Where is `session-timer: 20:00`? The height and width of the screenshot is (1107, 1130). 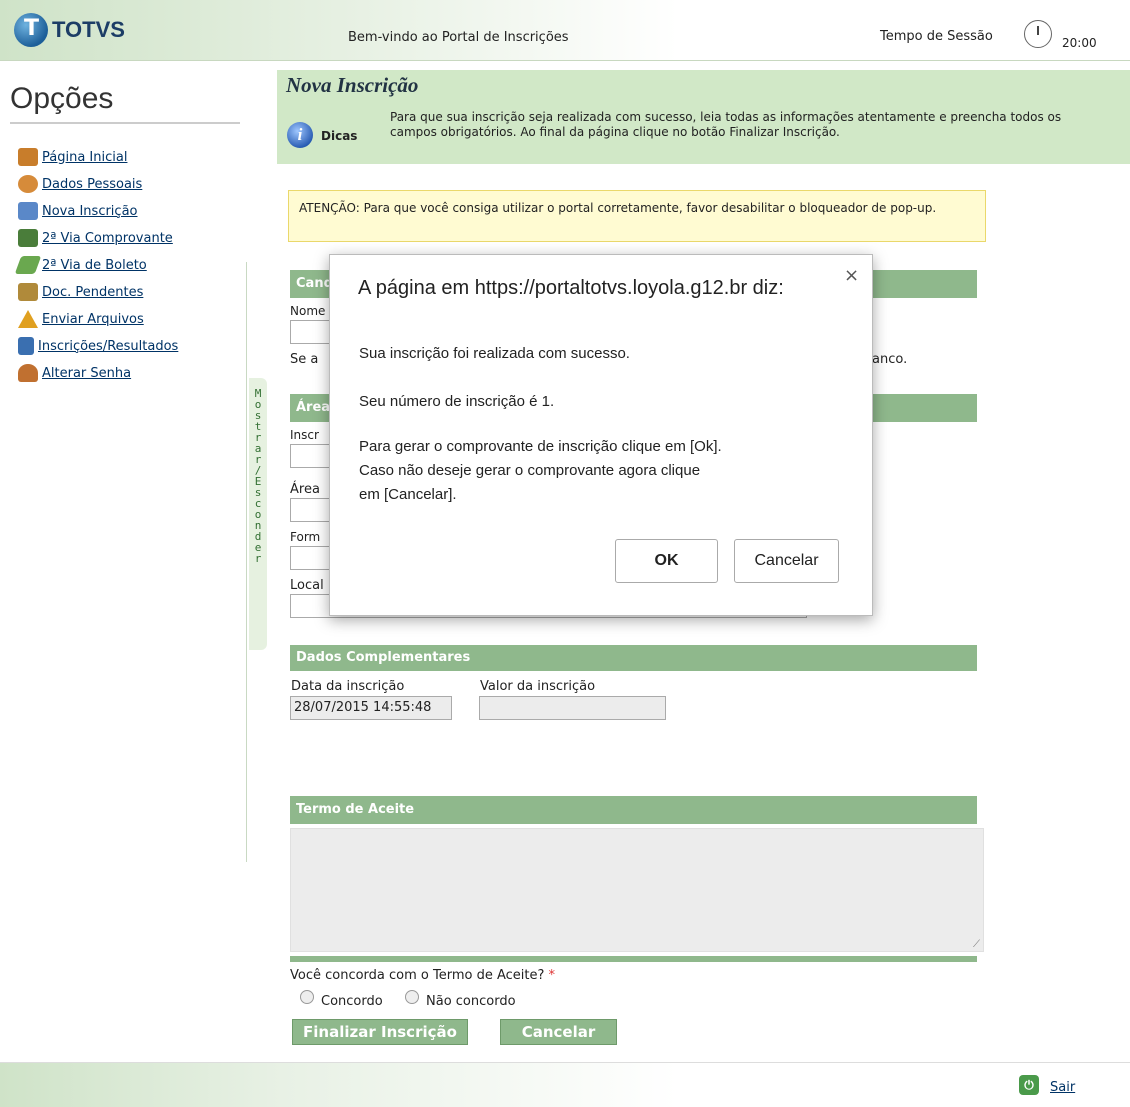
session-timer: 20:00 is located at coordinates (1079, 43).